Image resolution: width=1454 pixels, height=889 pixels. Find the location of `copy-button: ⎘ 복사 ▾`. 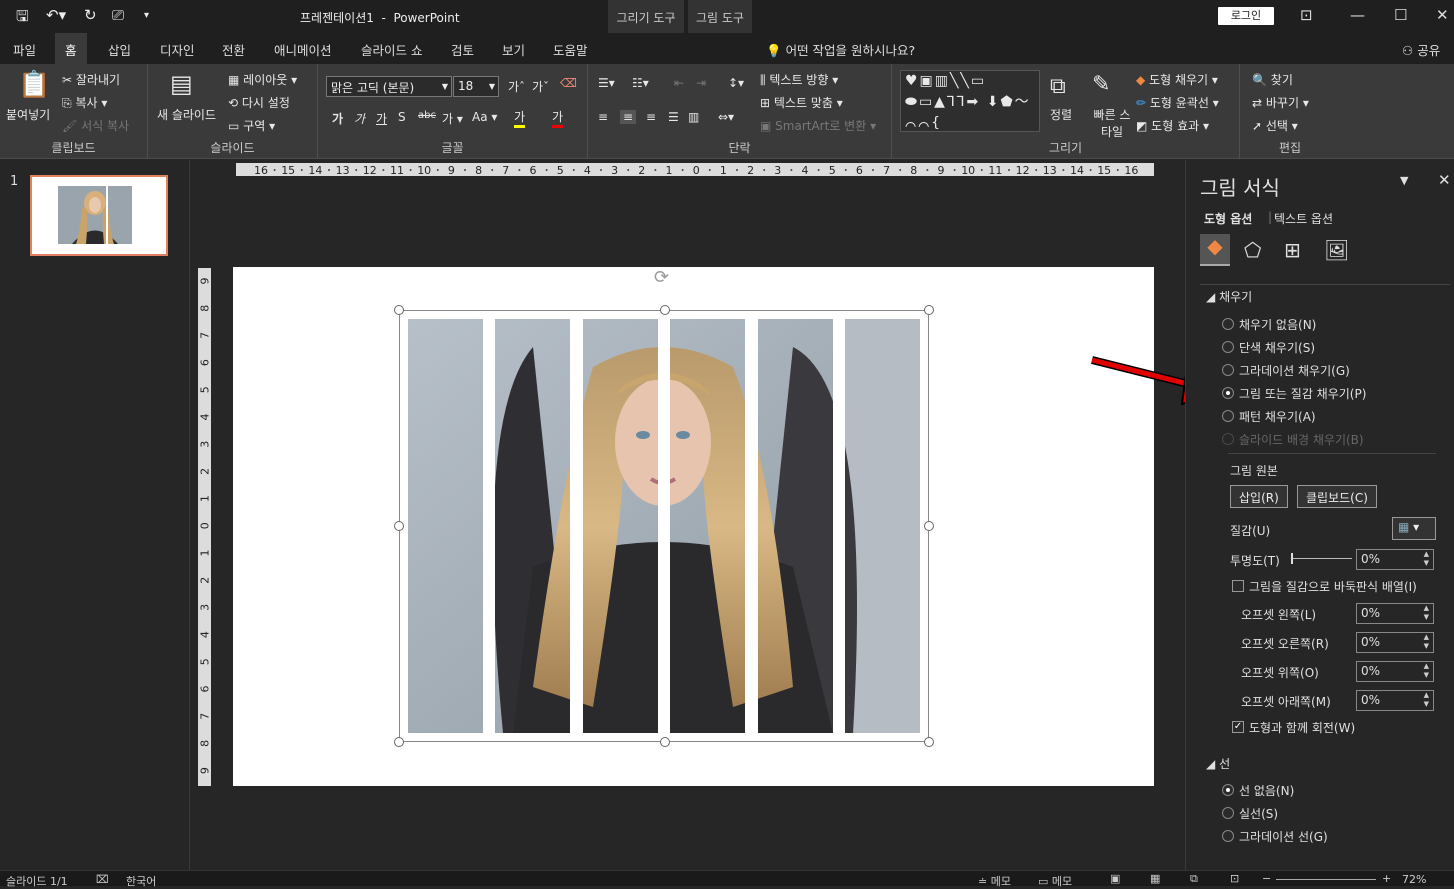

copy-button: ⎘ 복사 ▾ is located at coordinates (84, 102).